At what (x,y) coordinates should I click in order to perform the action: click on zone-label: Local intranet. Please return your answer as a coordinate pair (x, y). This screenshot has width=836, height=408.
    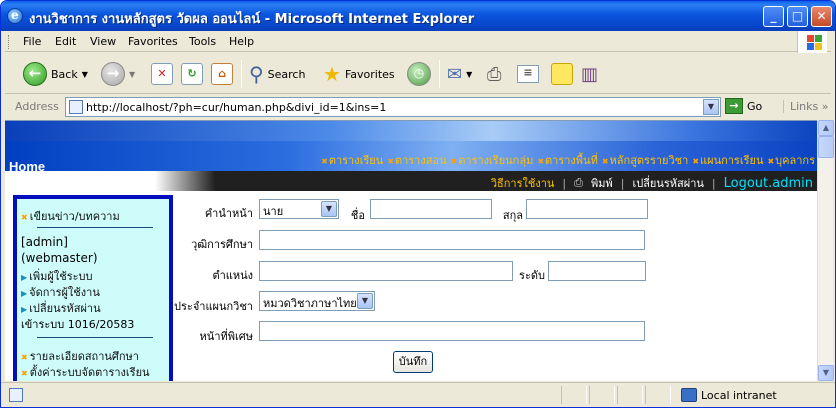
    Looking at the image, I should click on (739, 395).